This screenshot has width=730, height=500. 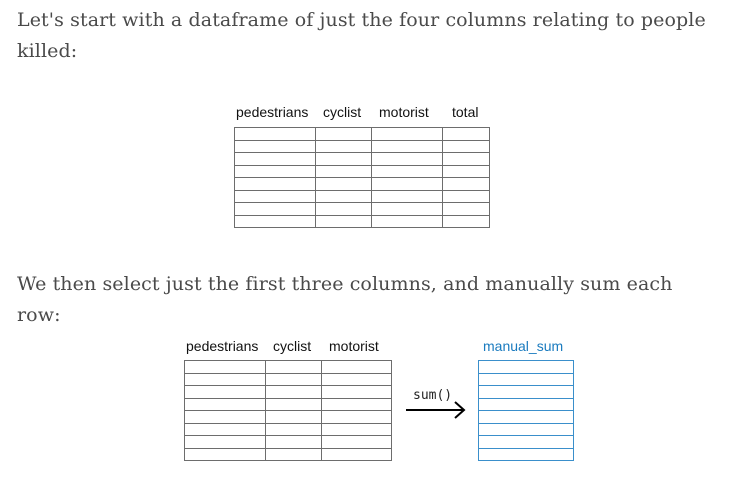 I want to click on header-total: total, so click(x=465, y=112).